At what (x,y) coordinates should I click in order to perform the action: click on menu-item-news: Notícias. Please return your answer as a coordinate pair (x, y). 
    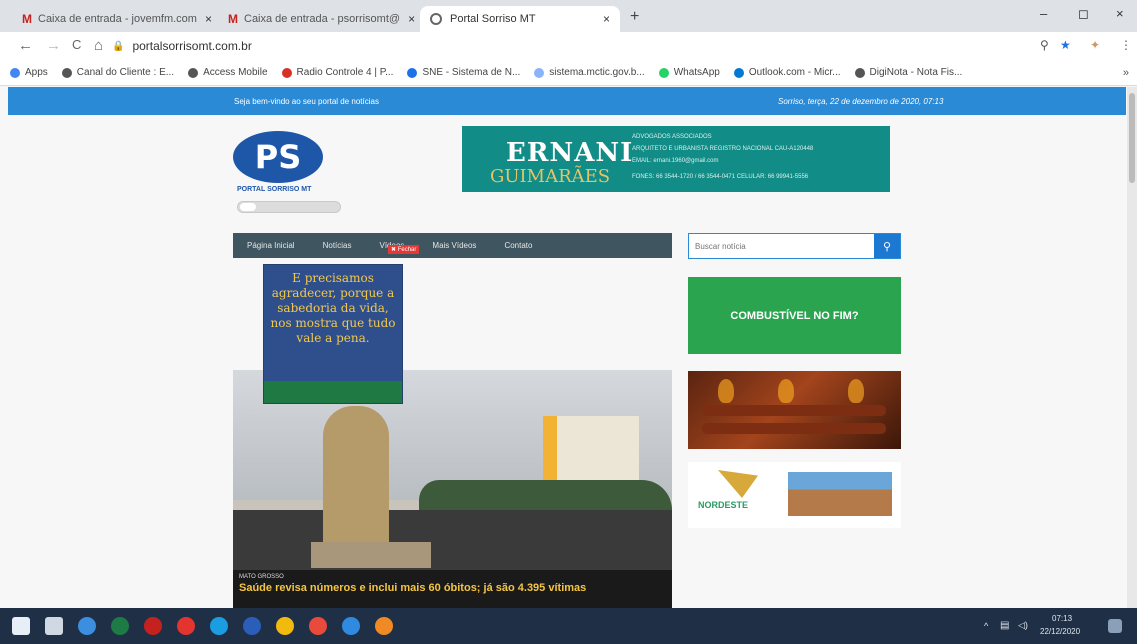
    Looking at the image, I should click on (337, 245).